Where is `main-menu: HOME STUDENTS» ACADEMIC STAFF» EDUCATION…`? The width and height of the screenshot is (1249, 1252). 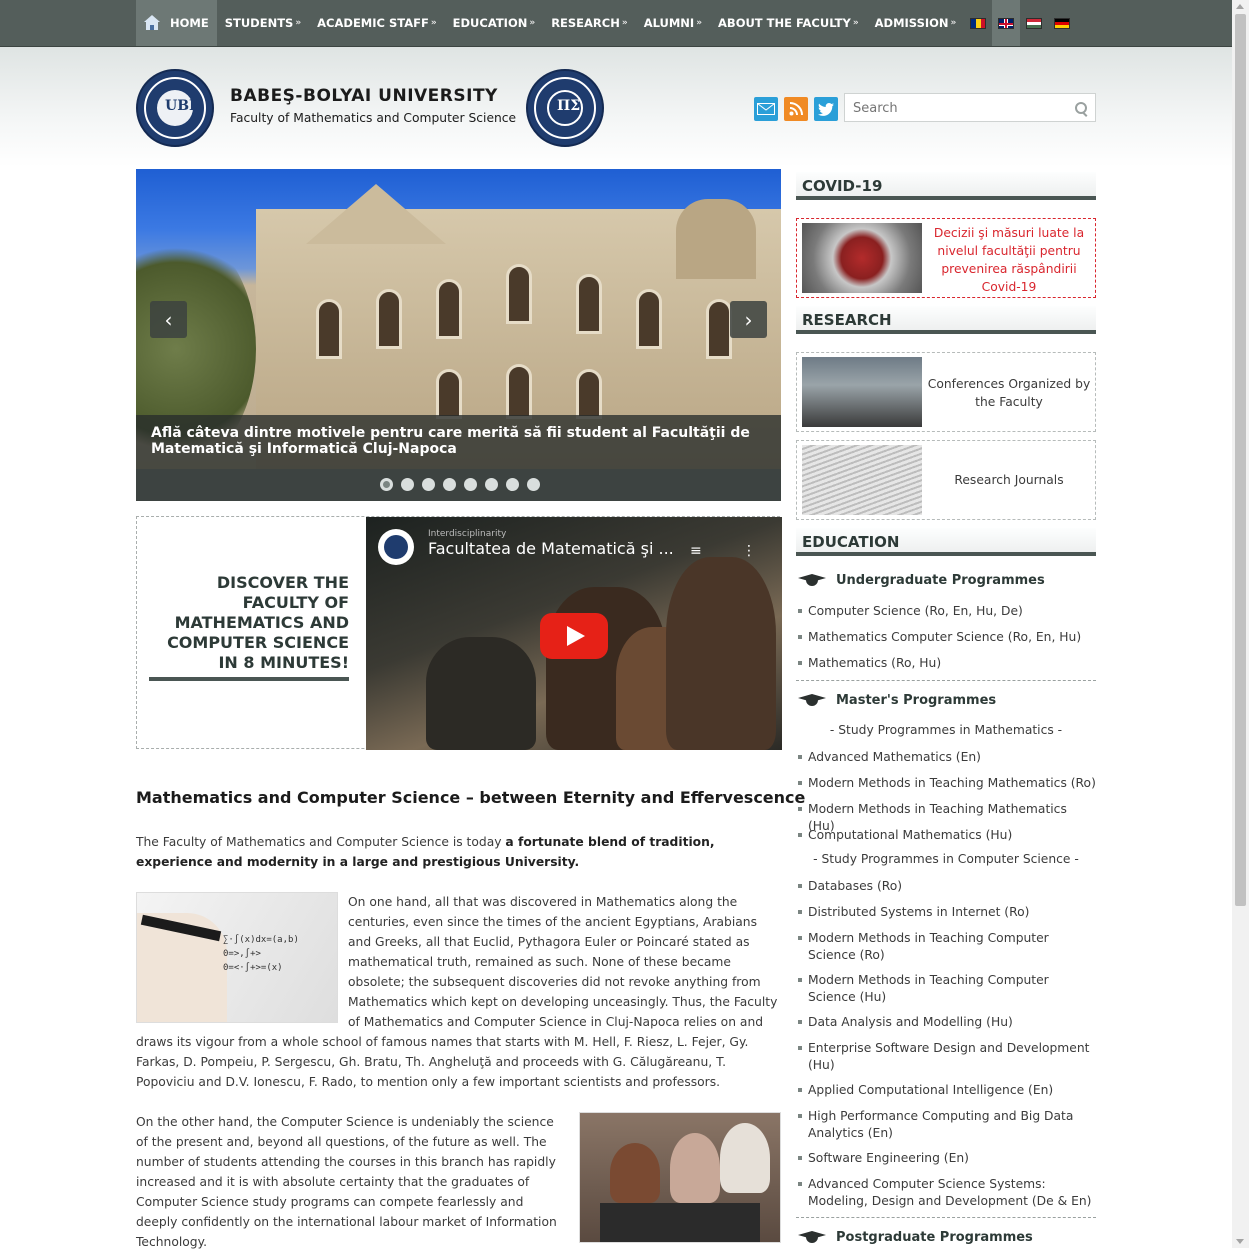 main-menu: HOME STUDENTS» ACADEMIC STAFF» EDUCATION… is located at coordinates (606, 23).